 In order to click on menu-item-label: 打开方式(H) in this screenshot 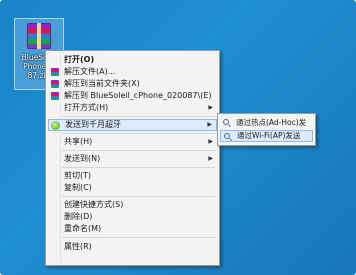, I will do `click(86, 107)`.